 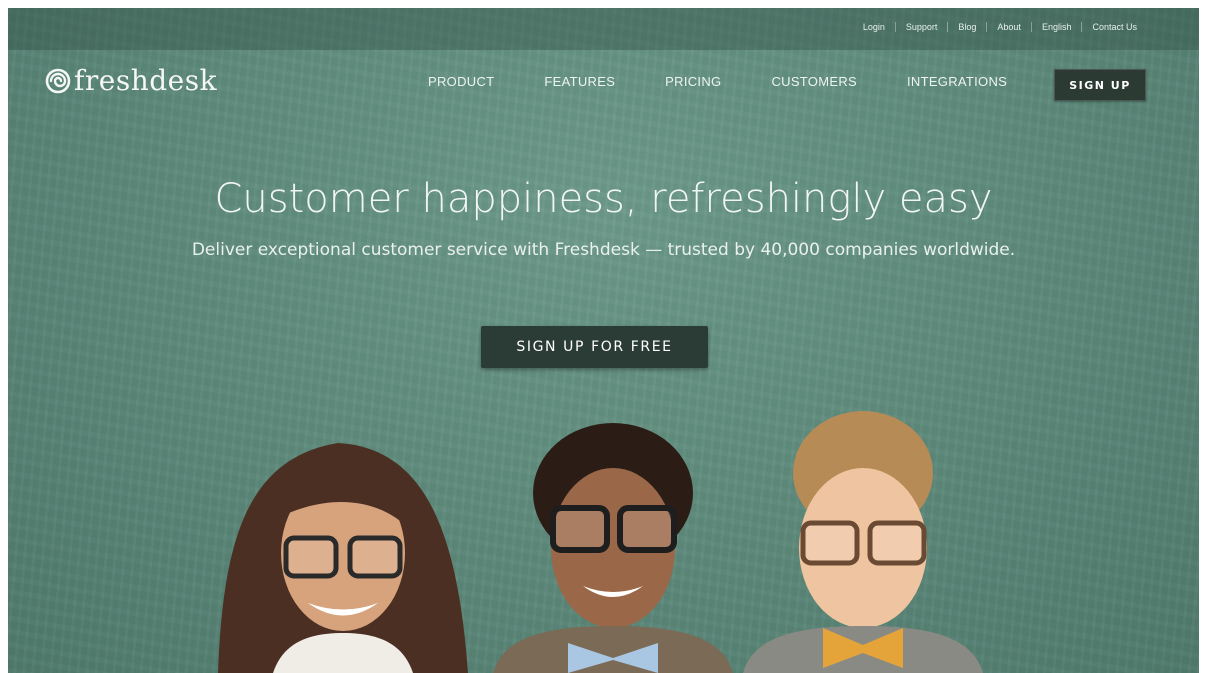 I want to click on logo: freshdesk, so click(x=130, y=80).